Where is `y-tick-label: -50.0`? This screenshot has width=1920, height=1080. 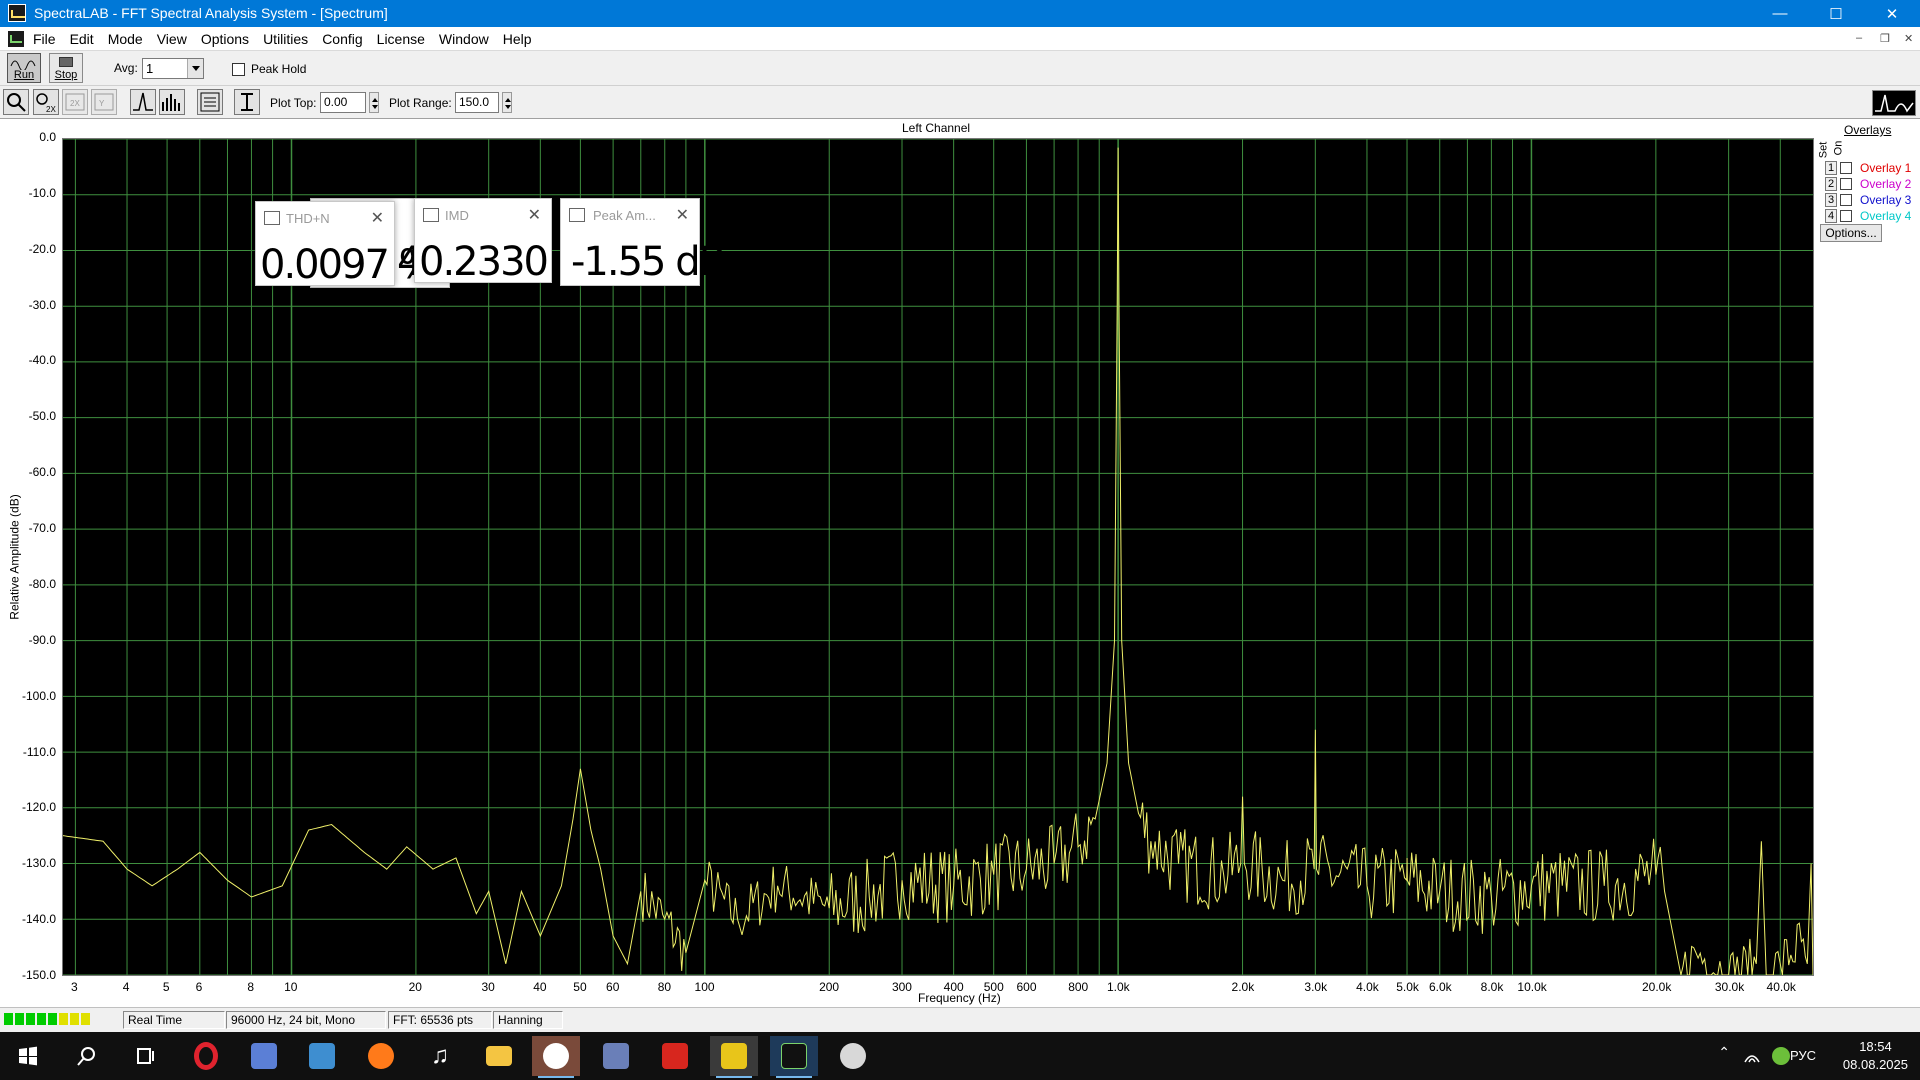
y-tick-label: -50.0 is located at coordinates (42, 416).